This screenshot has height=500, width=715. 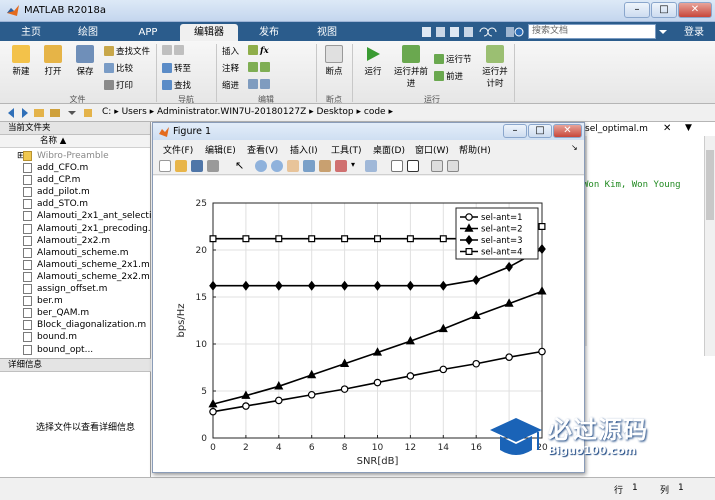 What do you see at coordinates (230, 68) in the screenshot?
I see `comment-button: 注释` at bounding box center [230, 68].